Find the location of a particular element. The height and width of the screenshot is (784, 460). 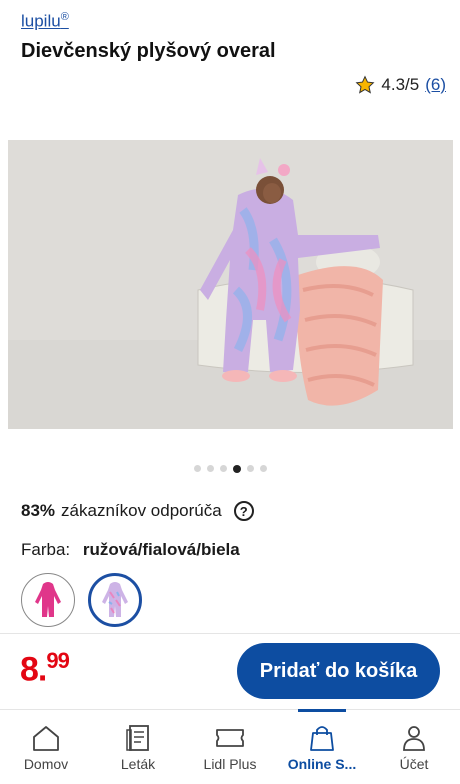

help-icon: ? is located at coordinates (243, 511).